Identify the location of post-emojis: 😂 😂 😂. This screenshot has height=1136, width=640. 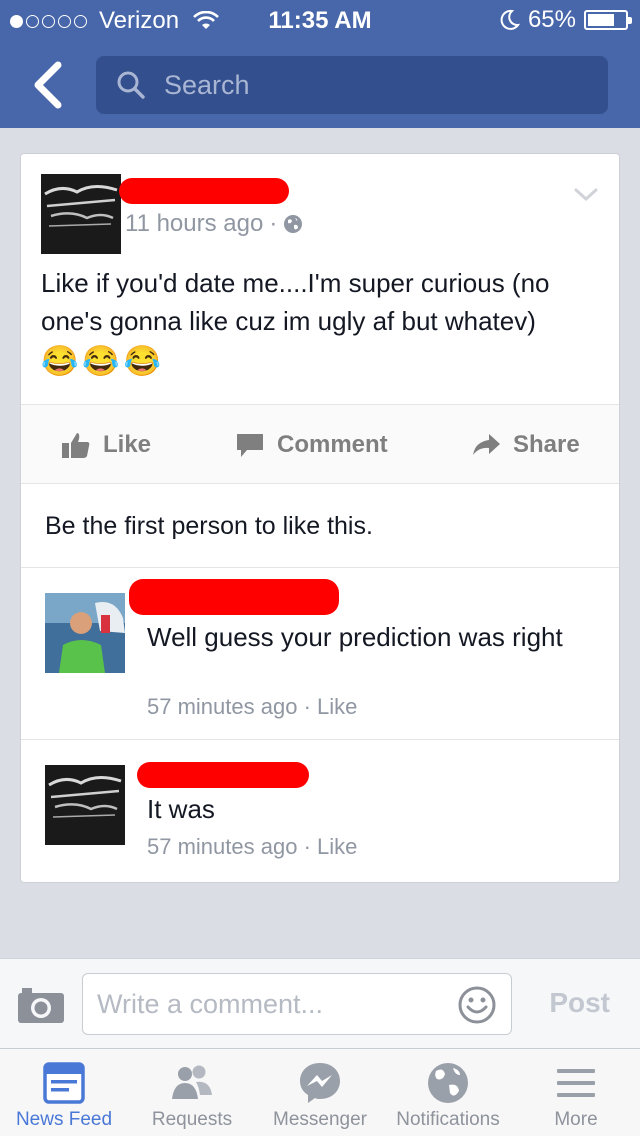
(101, 361).